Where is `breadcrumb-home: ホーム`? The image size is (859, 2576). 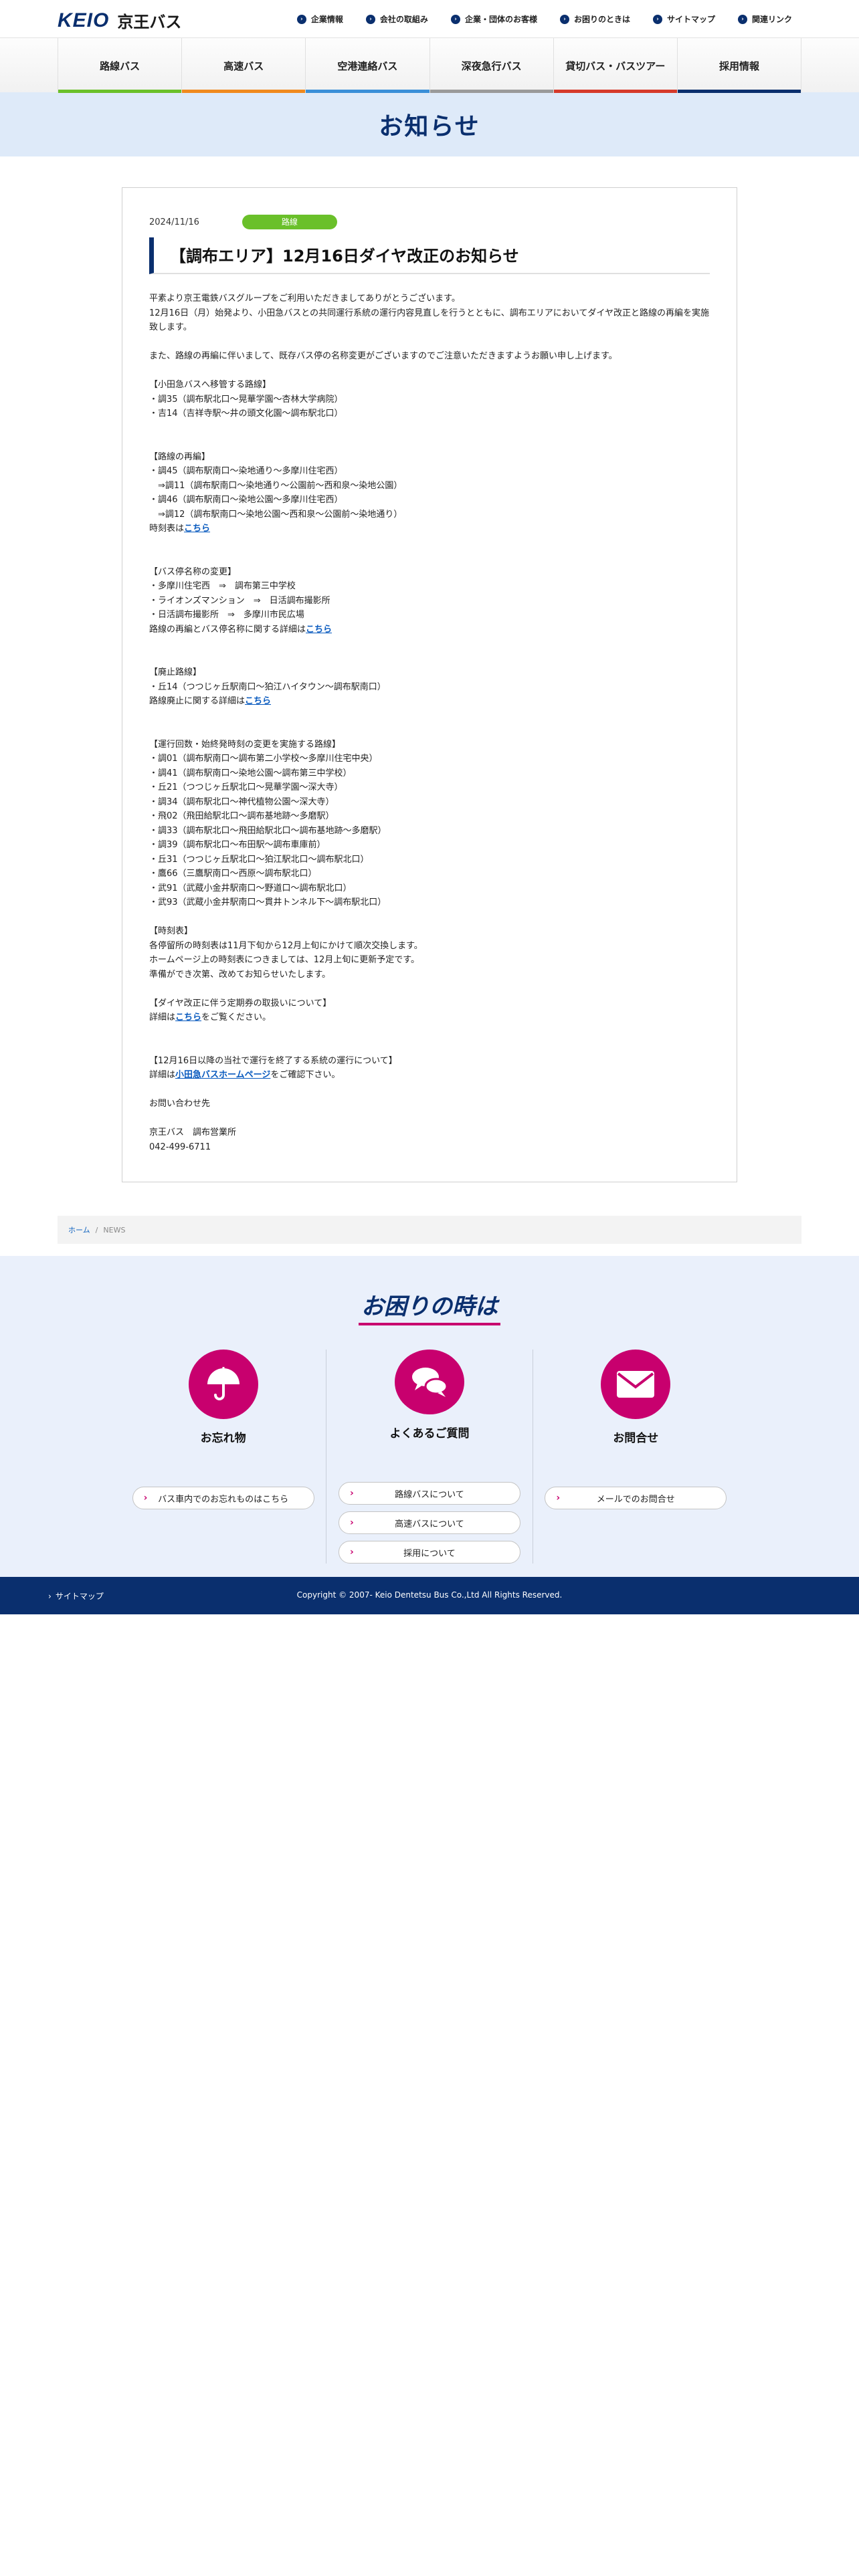 breadcrumb-home: ホーム is located at coordinates (79, 1229).